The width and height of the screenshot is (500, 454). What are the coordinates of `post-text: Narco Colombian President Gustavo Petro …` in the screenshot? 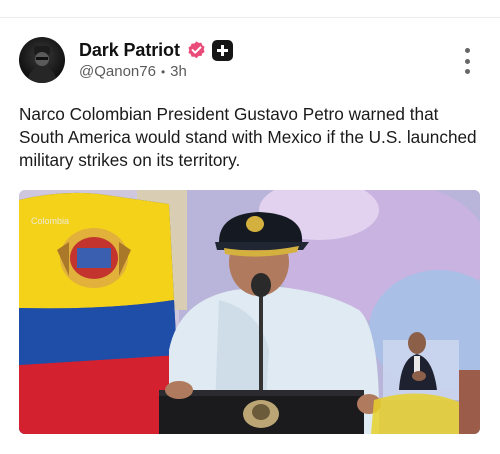 It's located at (248, 137).